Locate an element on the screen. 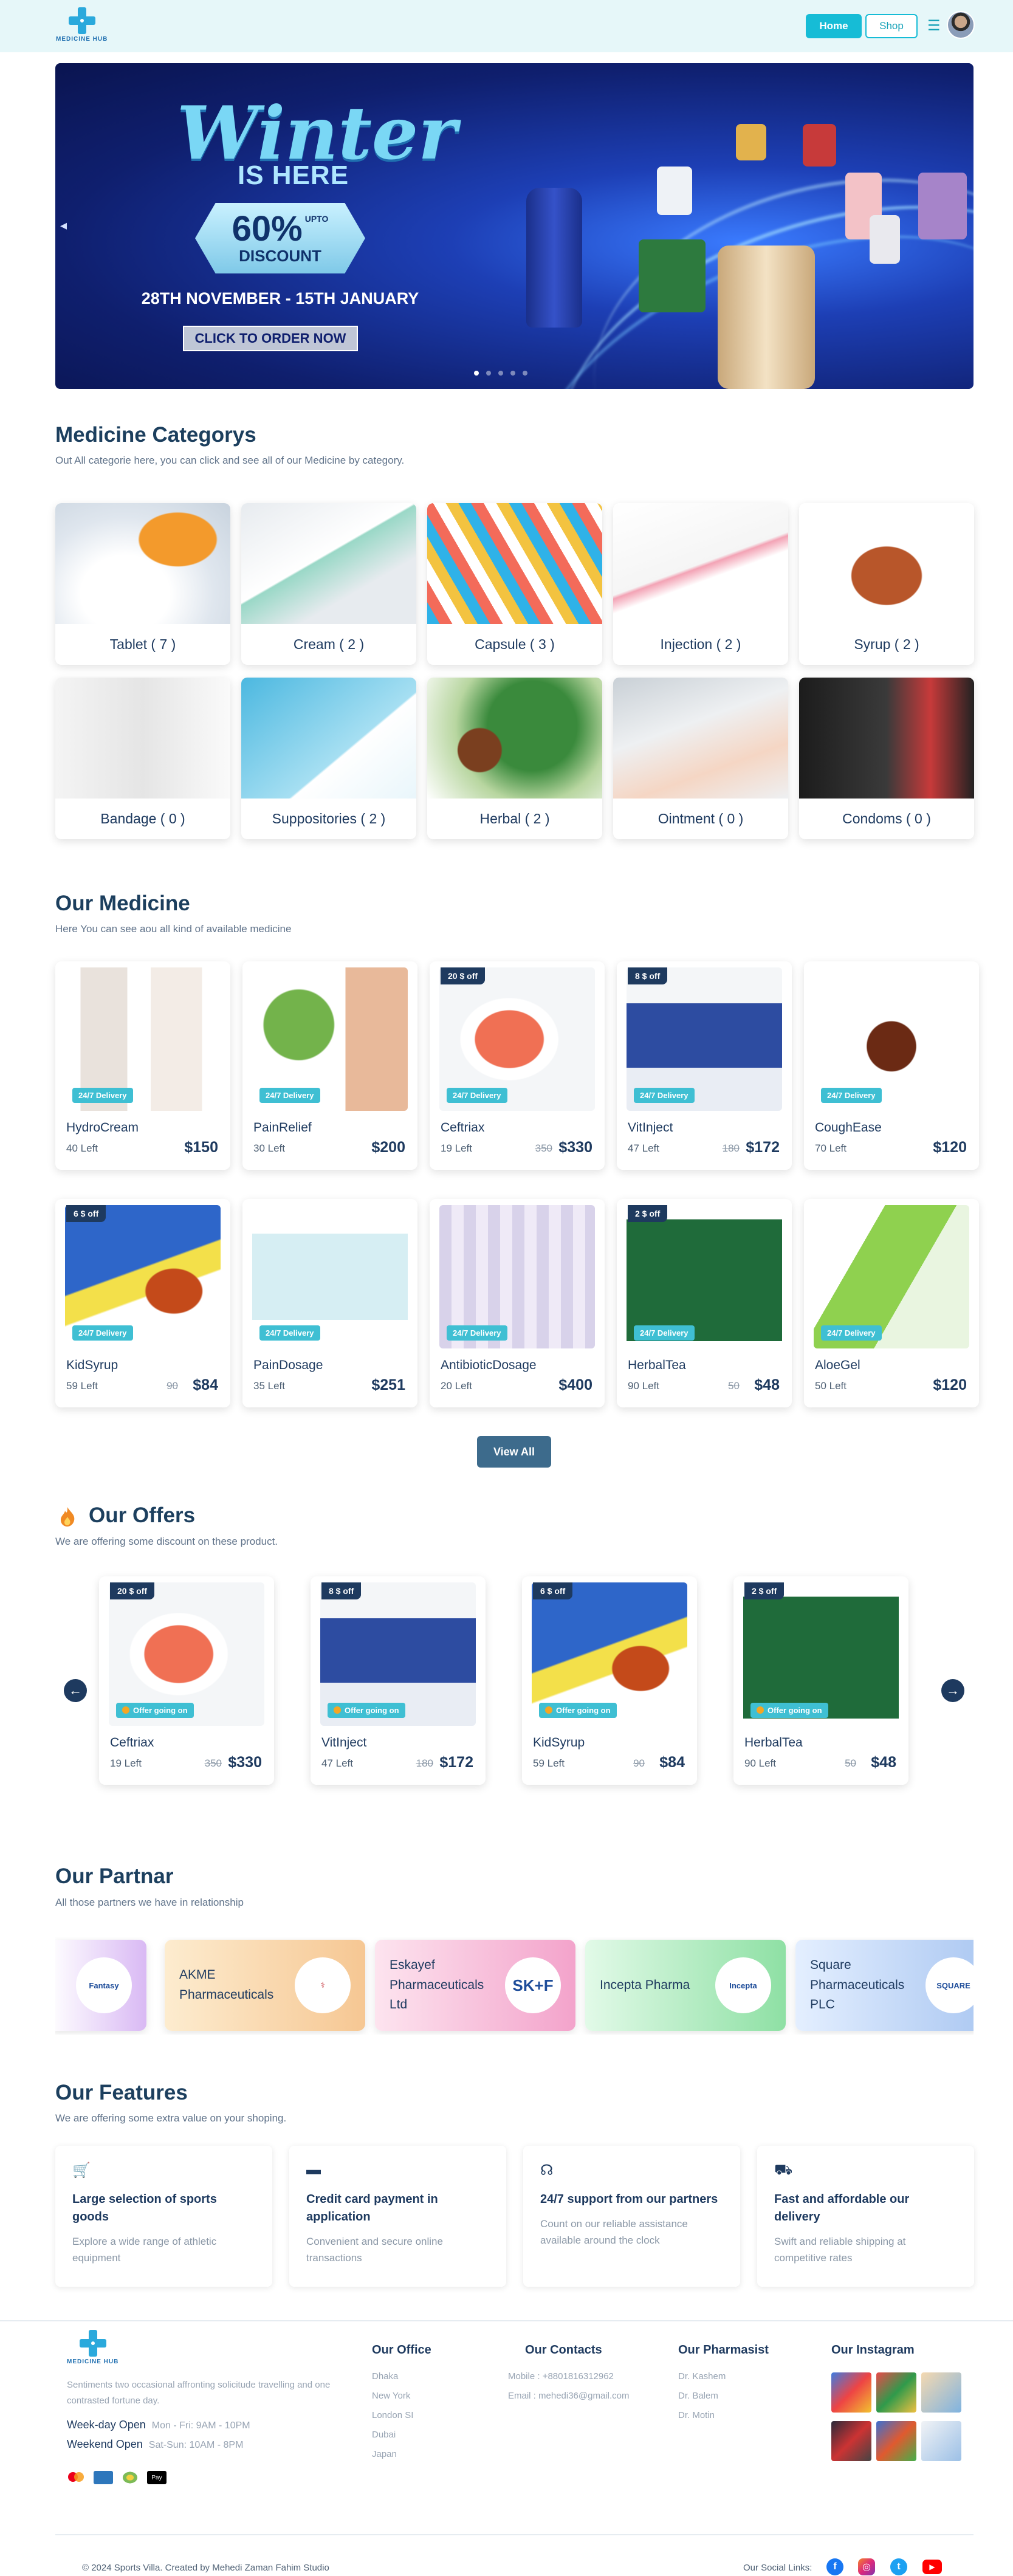 This screenshot has height=2576, width=1013. instagram-icon: ◎ is located at coordinates (867, 2566).